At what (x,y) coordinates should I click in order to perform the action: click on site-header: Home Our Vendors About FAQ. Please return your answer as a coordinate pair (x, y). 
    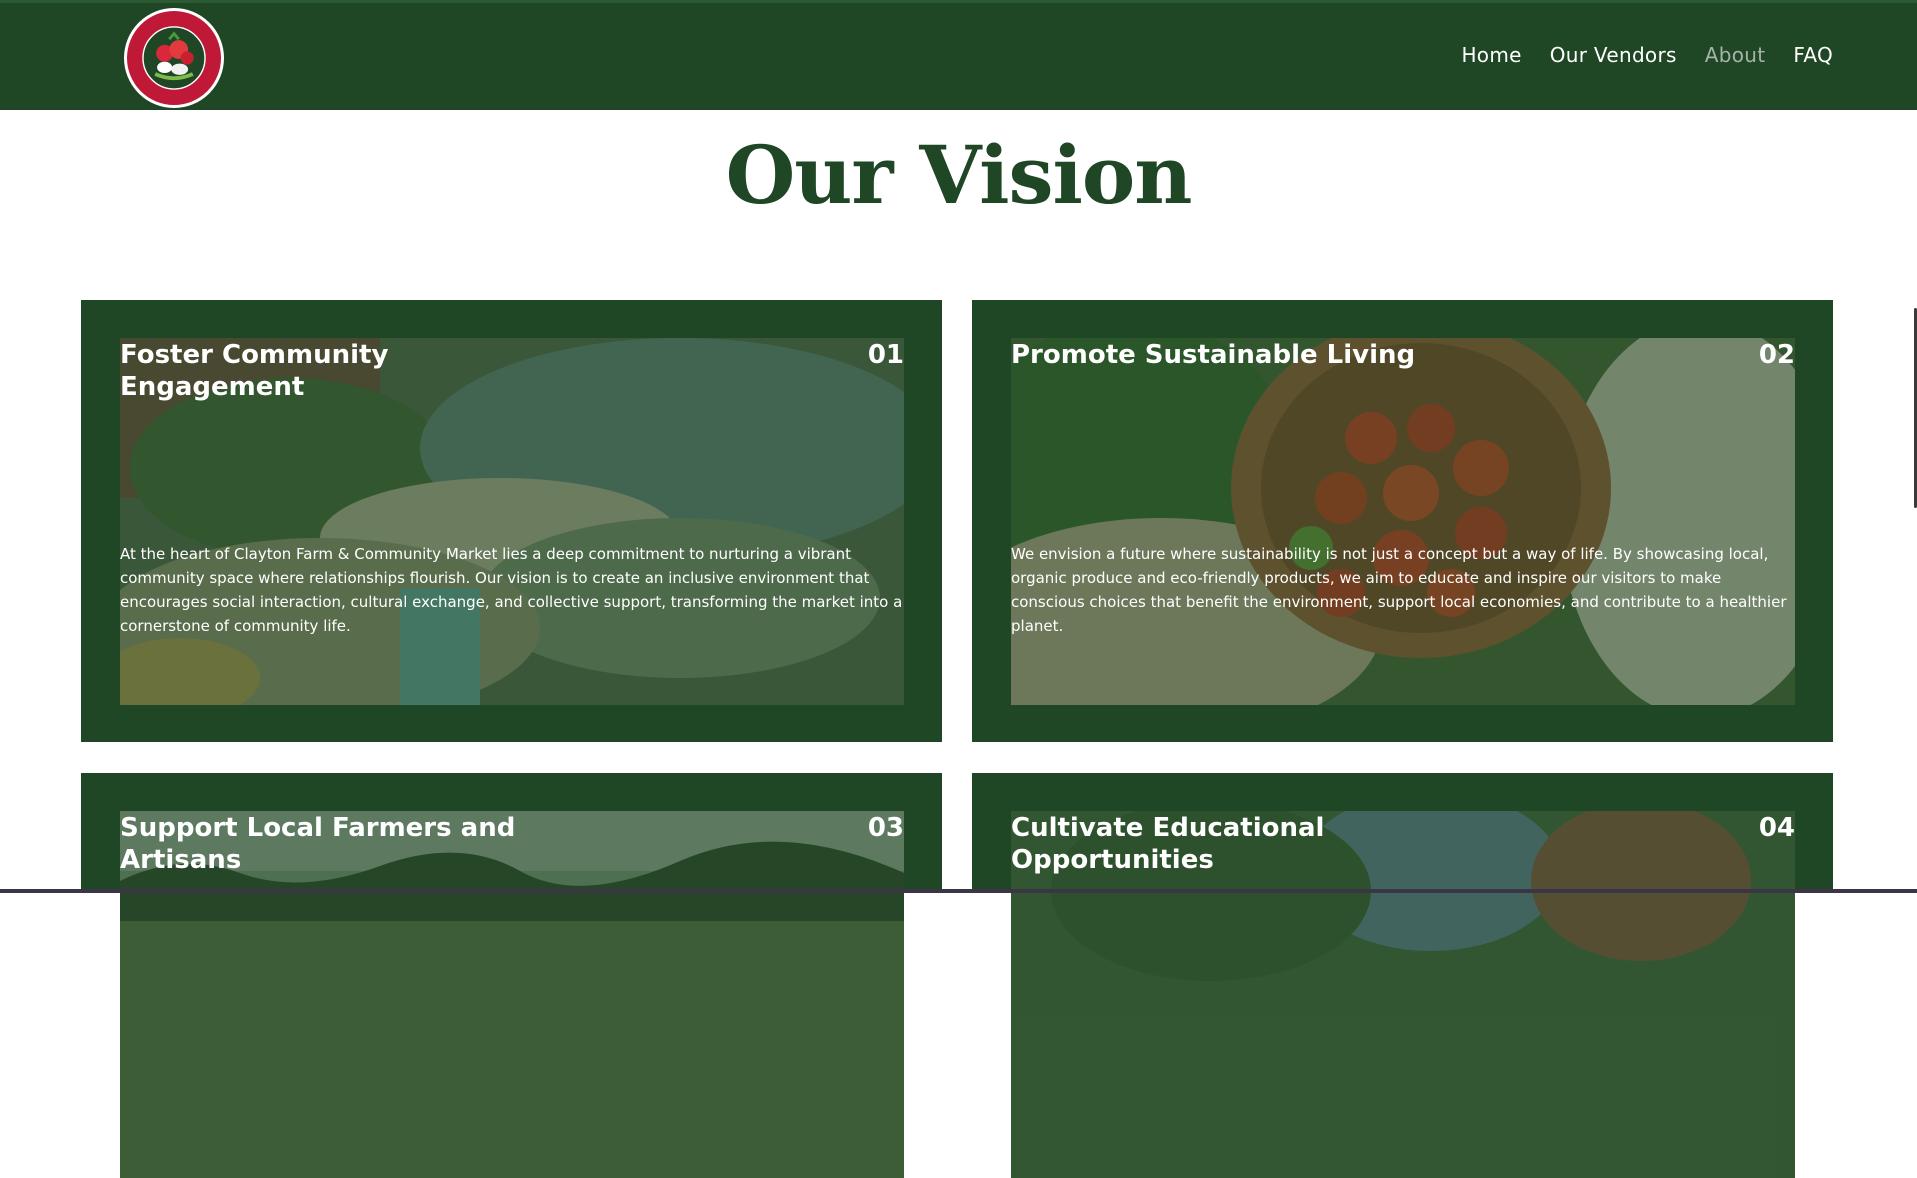
    Looking at the image, I should click on (958, 55).